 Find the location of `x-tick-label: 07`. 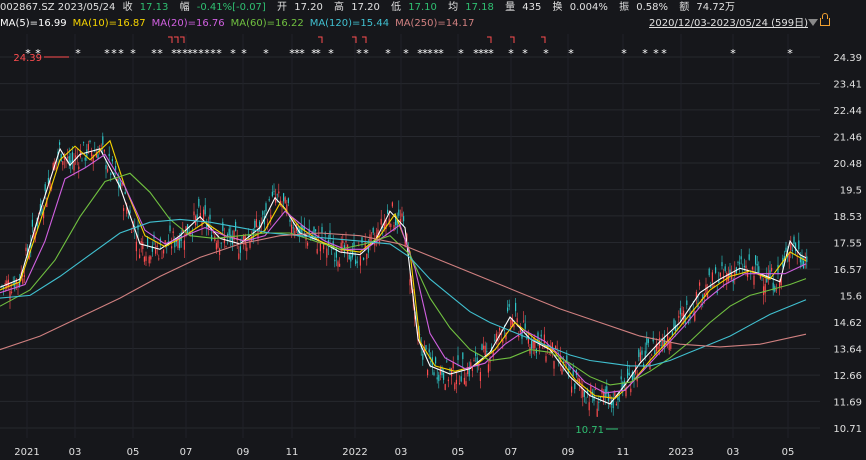

x-tick-label: 07 is located at coordinates (186, 452).